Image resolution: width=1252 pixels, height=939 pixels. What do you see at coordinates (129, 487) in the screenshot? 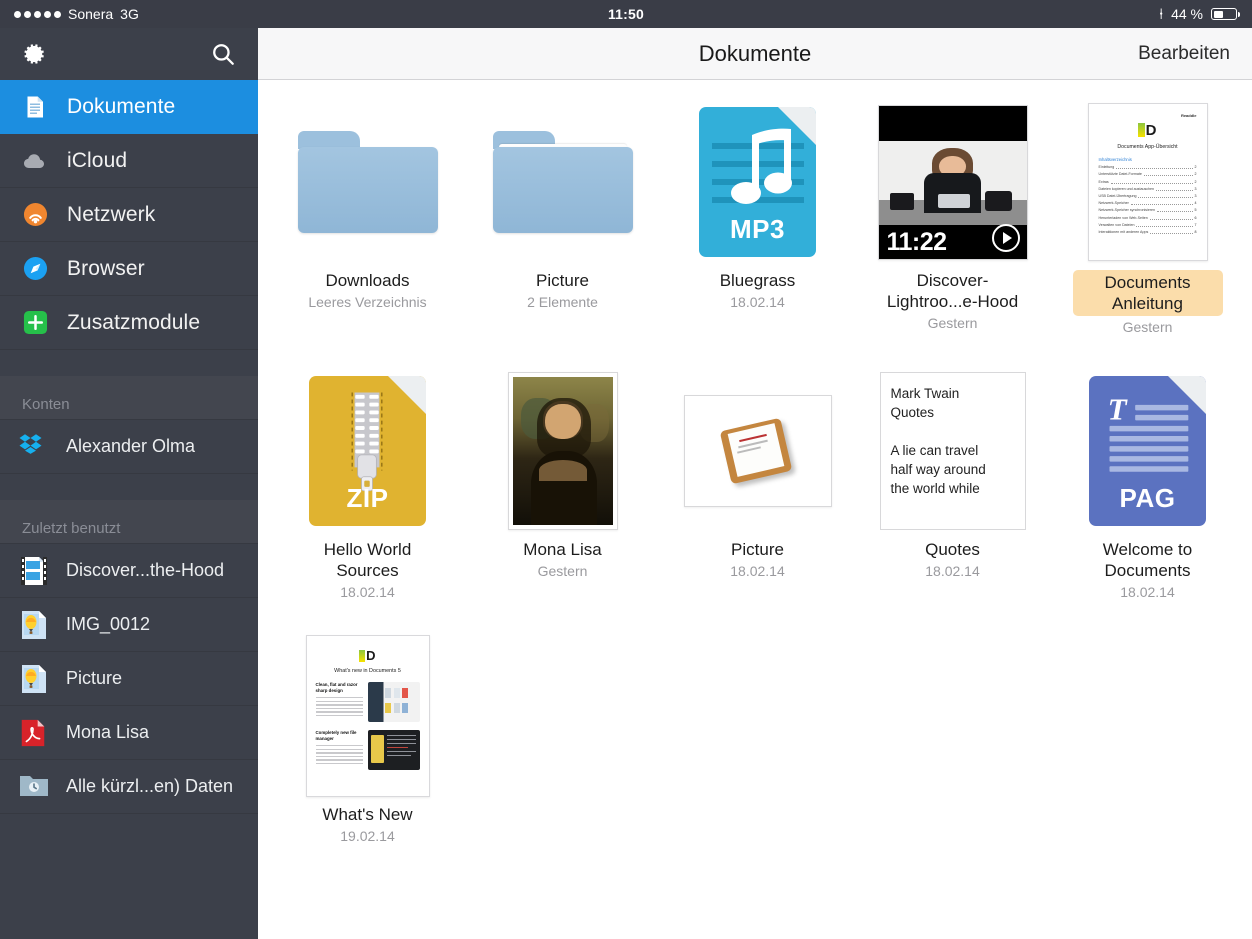
I see `sidebar-spacer-recents` at bounding box center [129, 487].